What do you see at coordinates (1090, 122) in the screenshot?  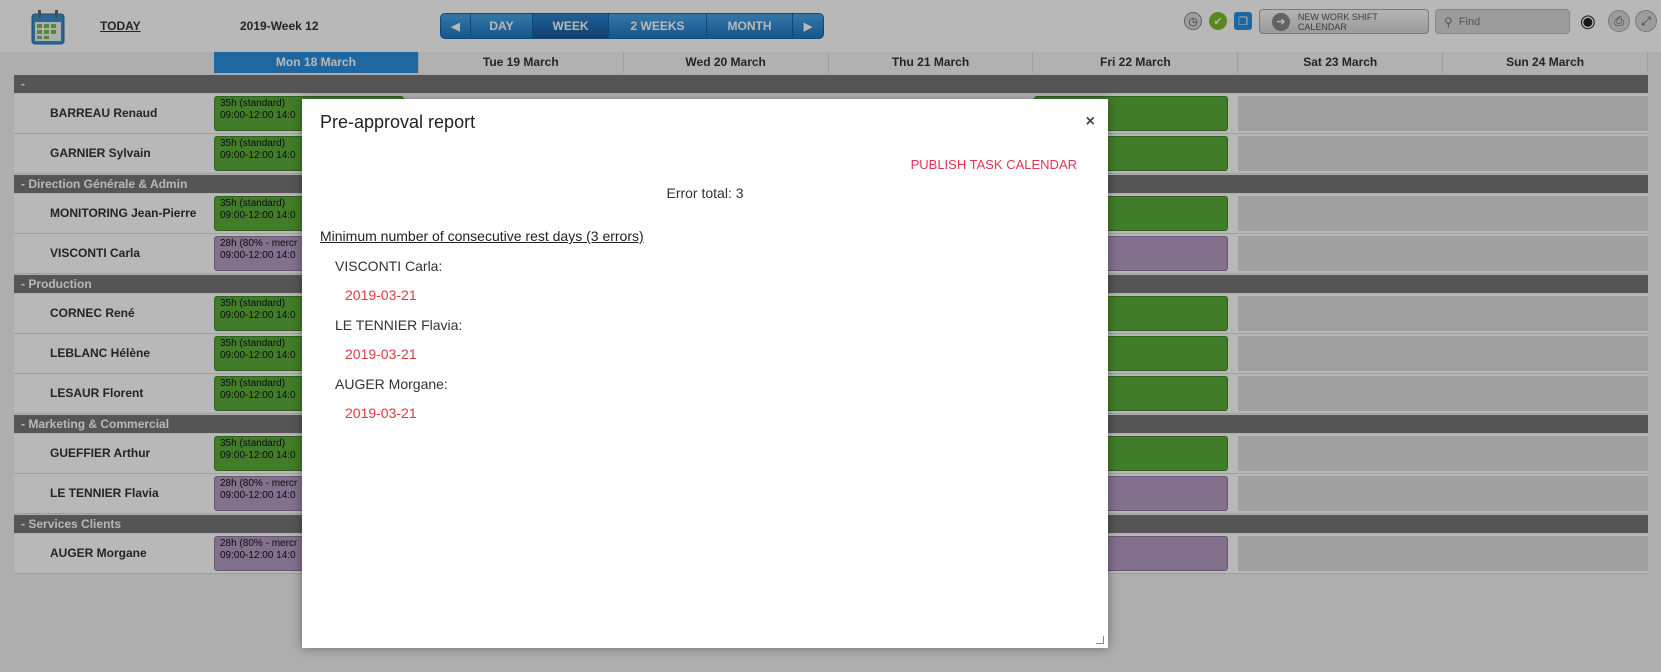 I see `close-icon: ×` at bounding box center [1090, 122].